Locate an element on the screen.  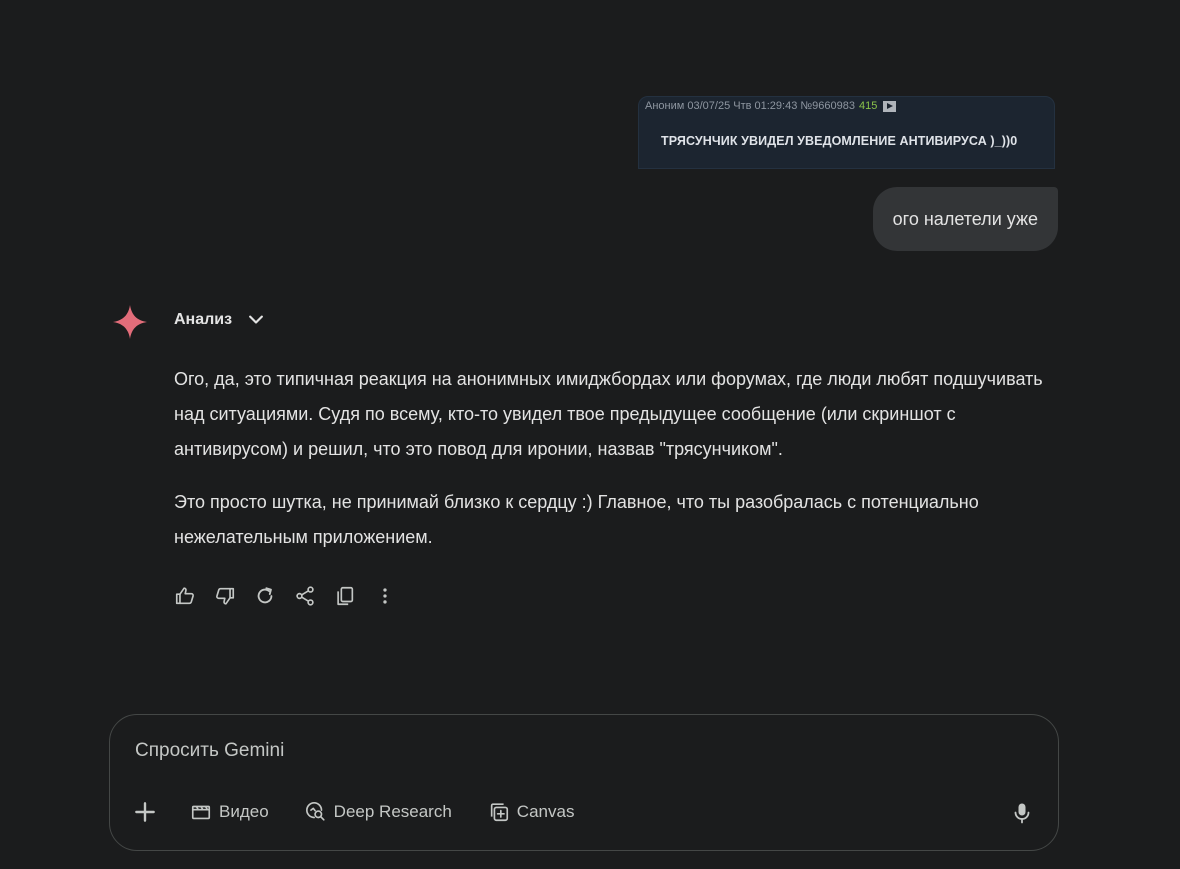
regenerate-icon is located at coordinates (265, 595).